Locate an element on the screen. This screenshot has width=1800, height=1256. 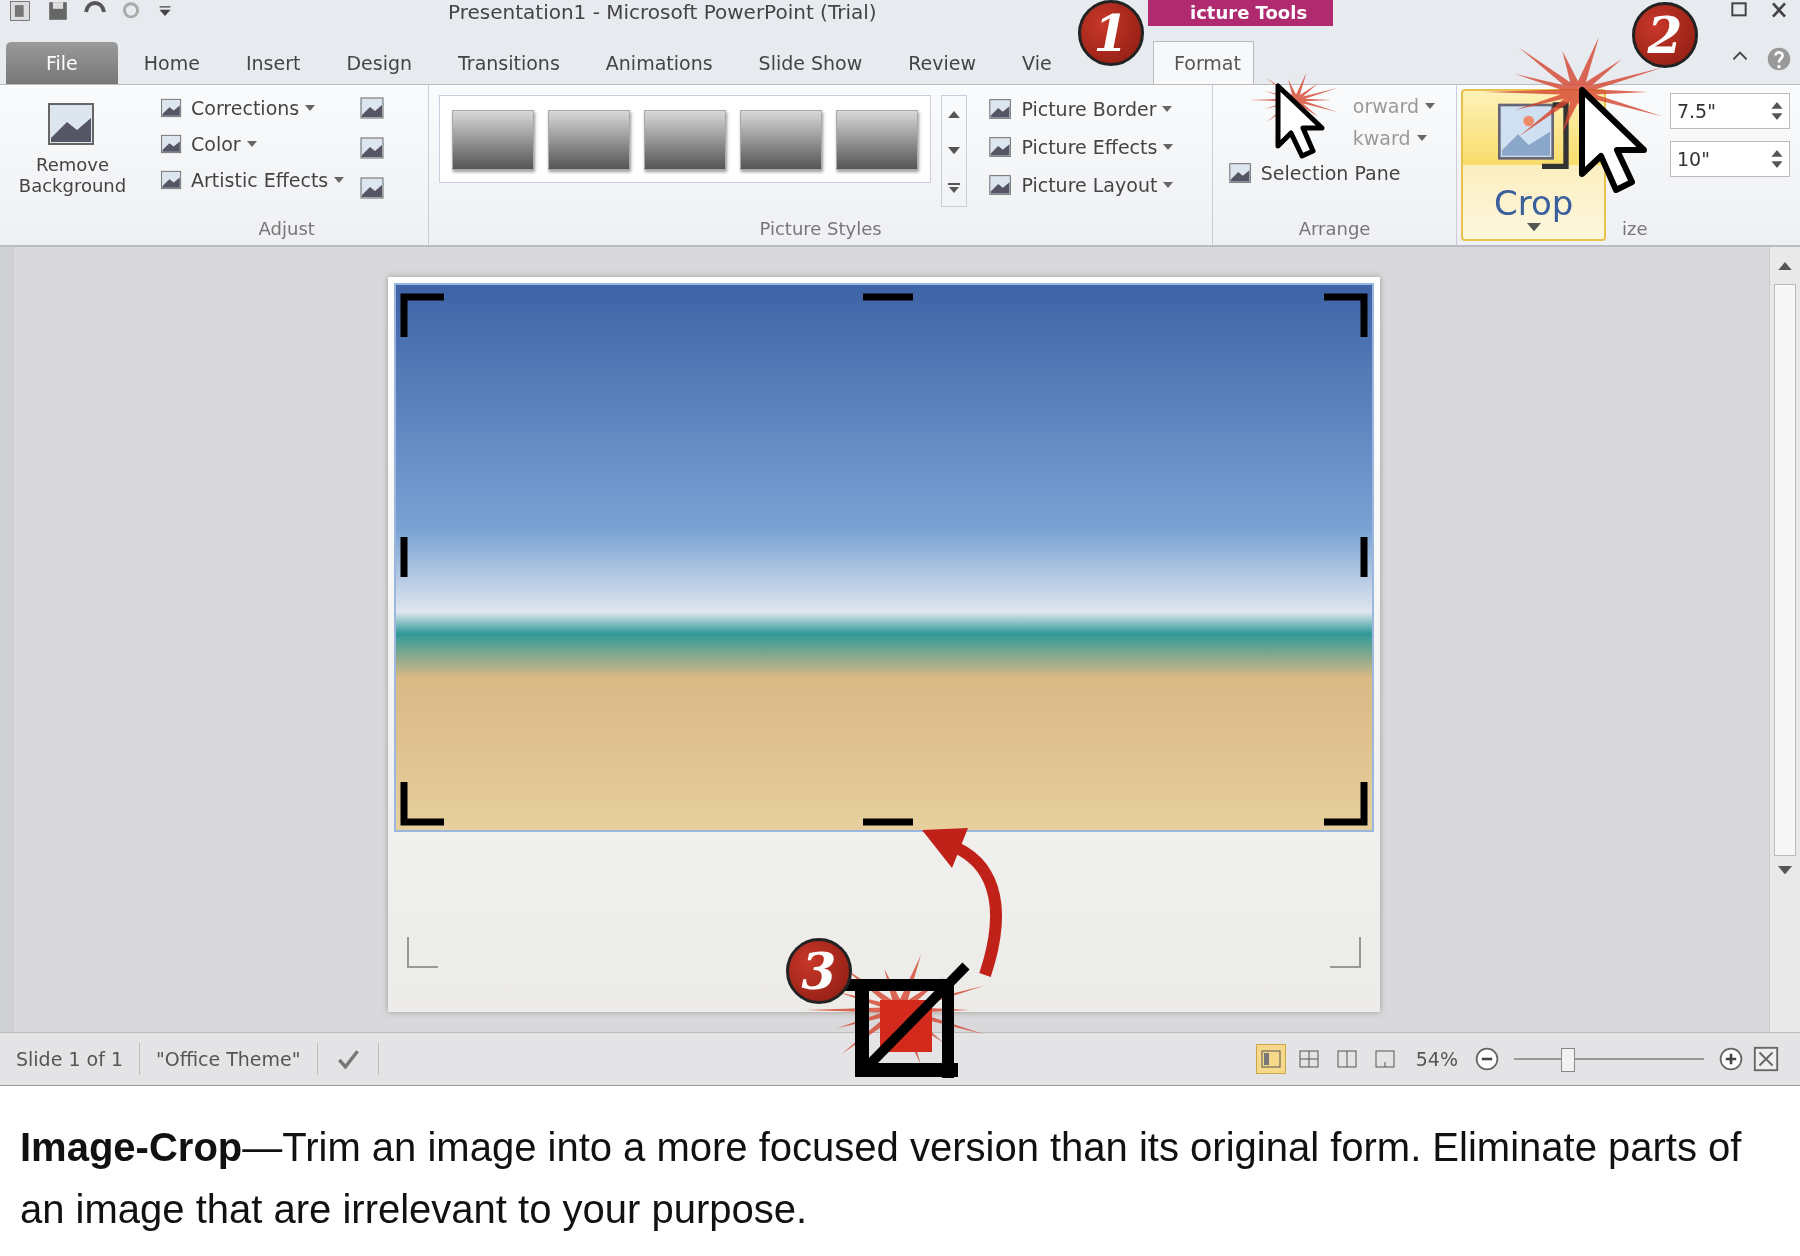
slide-counter: Slide 1 of 1 is located at coordinates (70, 1059).